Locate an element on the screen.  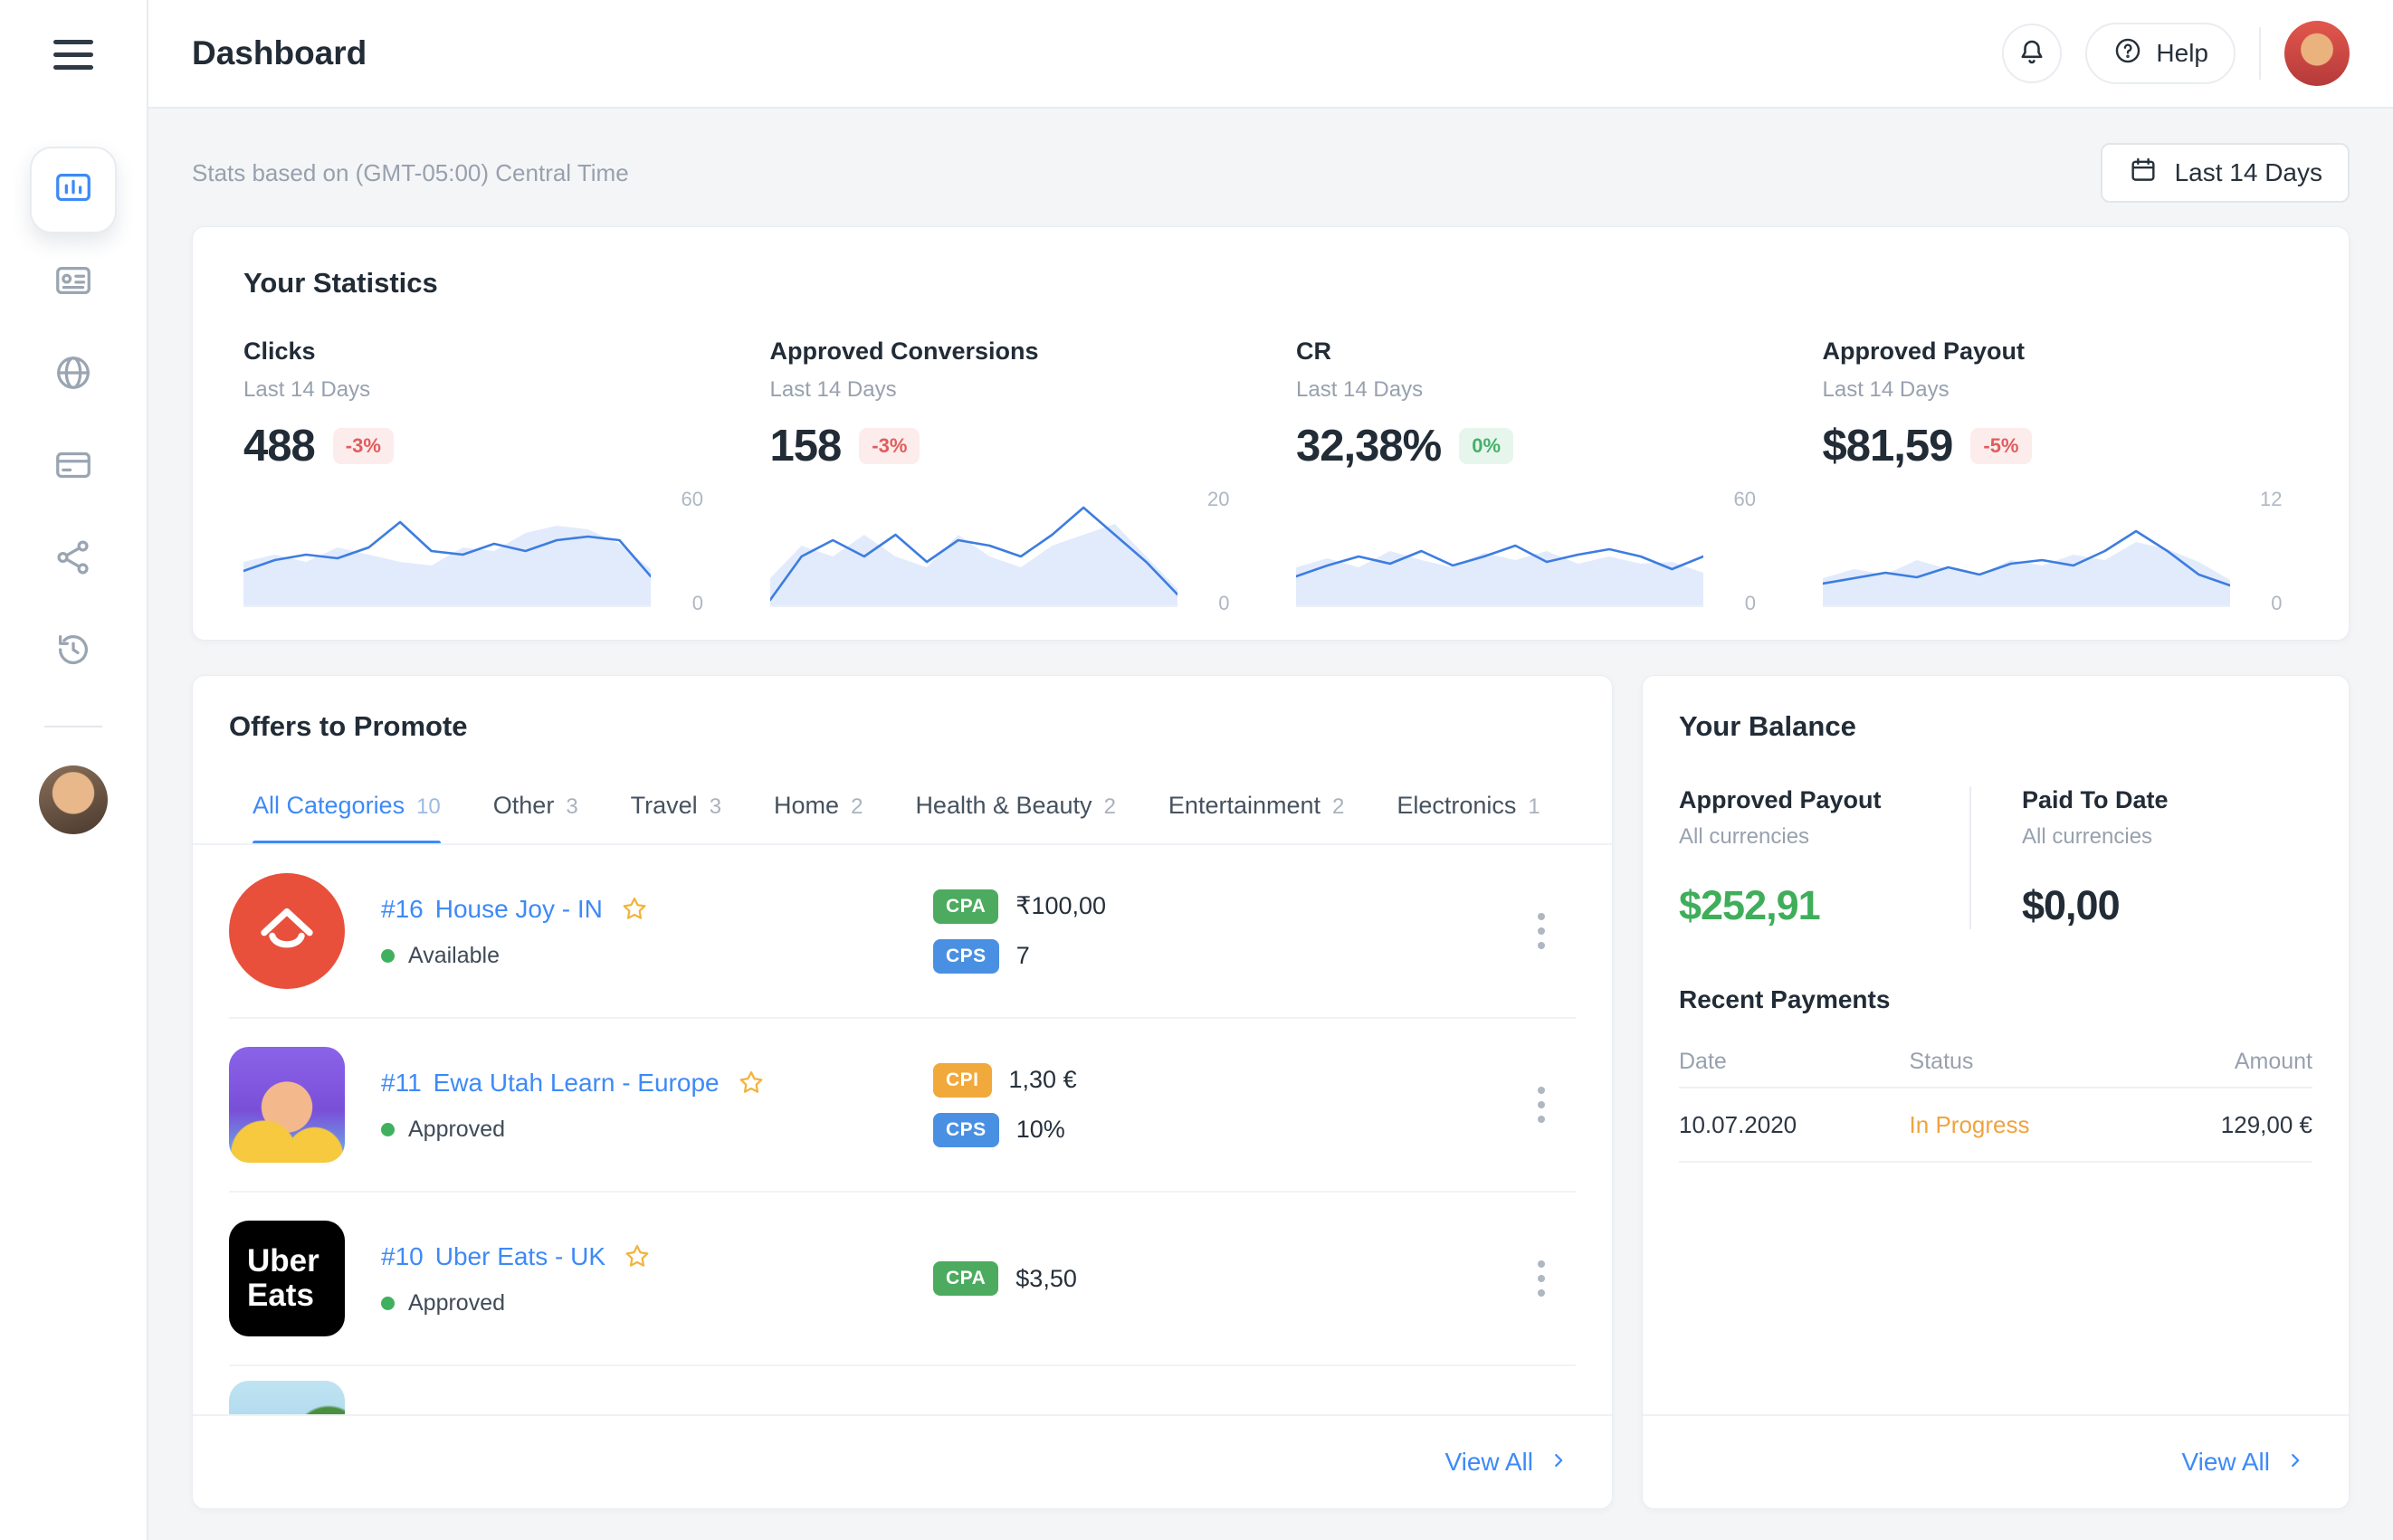
paid-to-date-label: Paid To Date is located at coordinates (2095, 800).